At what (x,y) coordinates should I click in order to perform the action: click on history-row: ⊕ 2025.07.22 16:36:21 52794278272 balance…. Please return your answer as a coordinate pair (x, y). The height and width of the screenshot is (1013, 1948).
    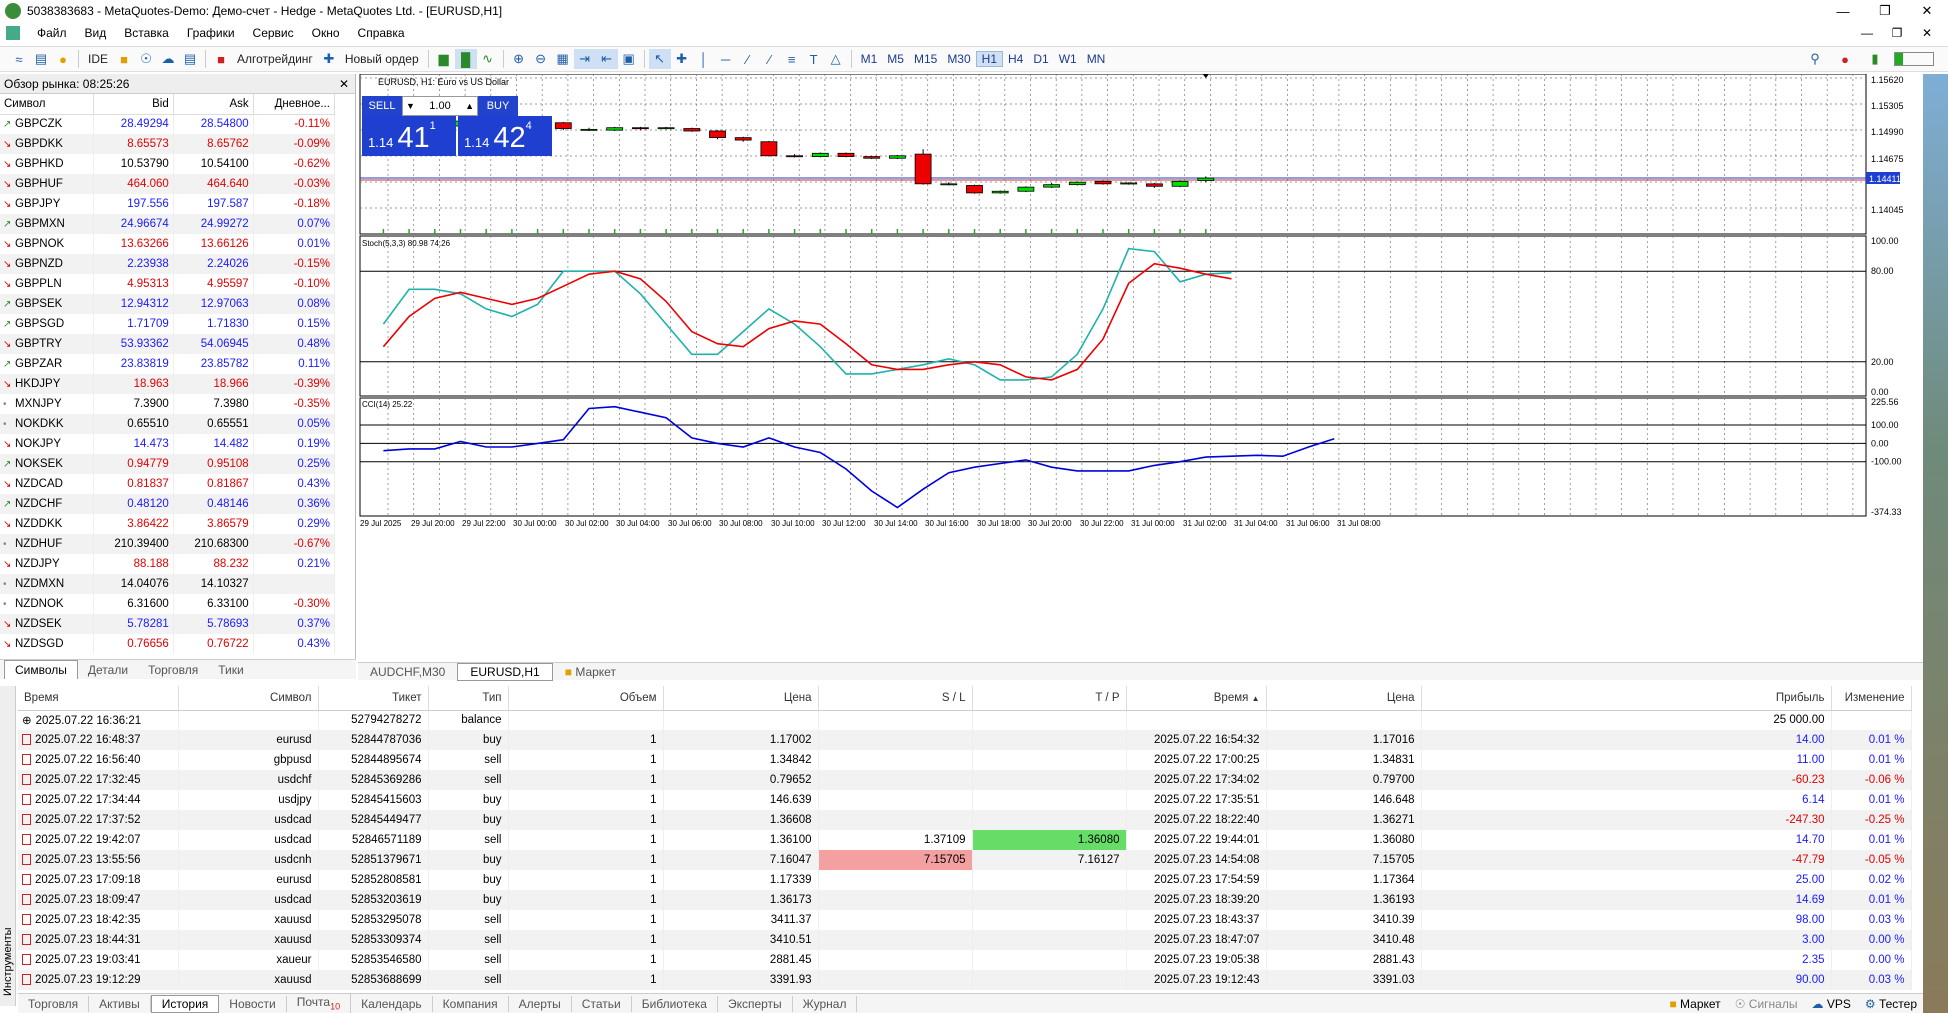
    Looking at the image, I should click on (965, 720).